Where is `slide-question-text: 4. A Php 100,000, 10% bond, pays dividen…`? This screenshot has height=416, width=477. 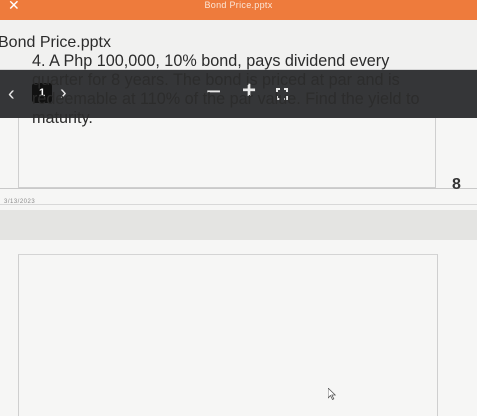
slide-question-text: 4. A Php 100,000, 10% bond, pays dividen… is located at coordinates (226, 89).